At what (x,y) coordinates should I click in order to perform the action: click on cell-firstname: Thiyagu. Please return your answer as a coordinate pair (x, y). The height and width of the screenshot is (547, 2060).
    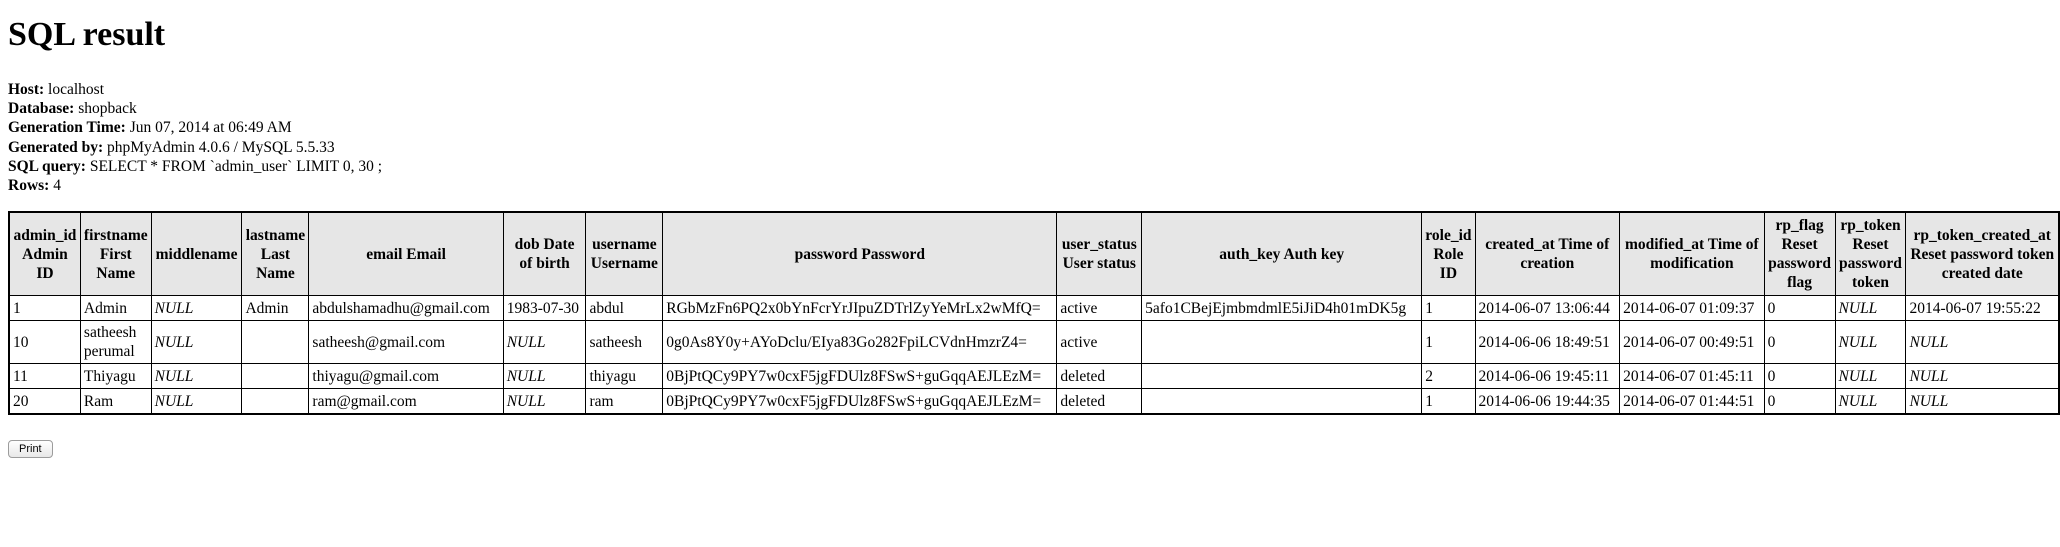
    Looking at the image, I should click on (115, 376).